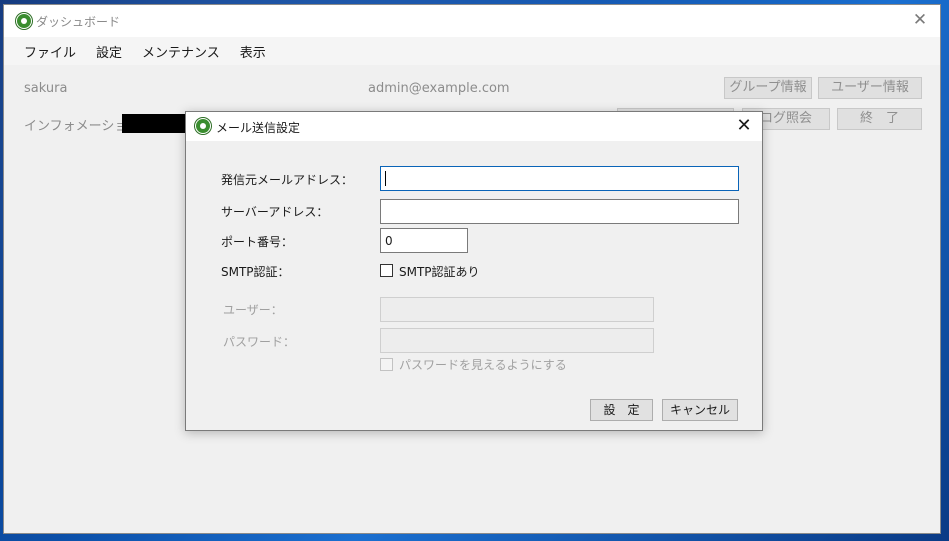 The height and width of the screenshot is (541, 949). I want to click on cancel-button: キャンセル, so click(700, 410).